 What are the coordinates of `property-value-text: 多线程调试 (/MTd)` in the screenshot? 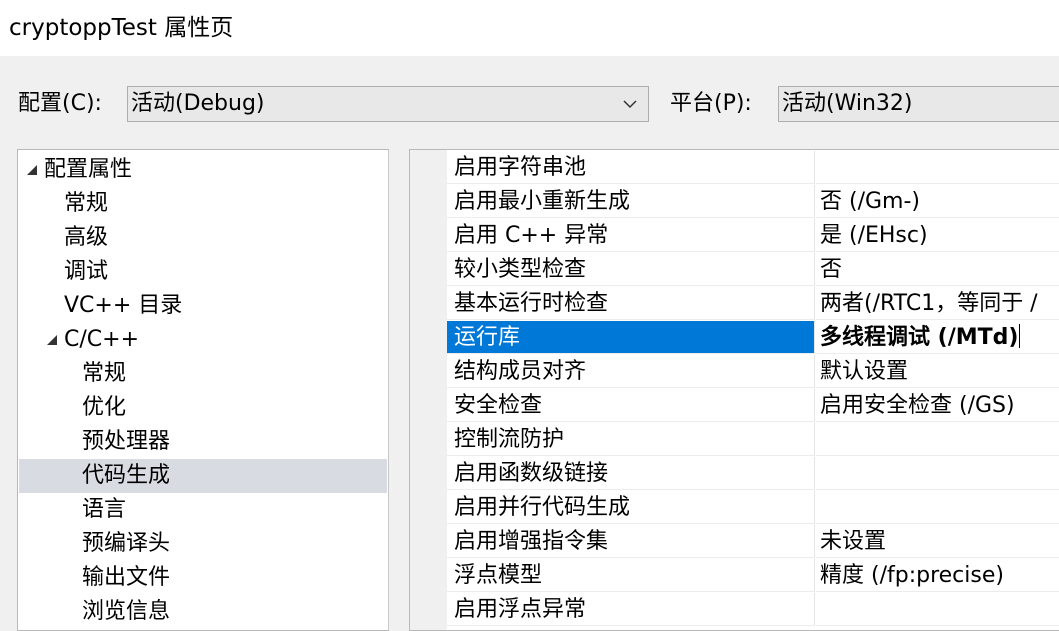 It's located at (919, 337).